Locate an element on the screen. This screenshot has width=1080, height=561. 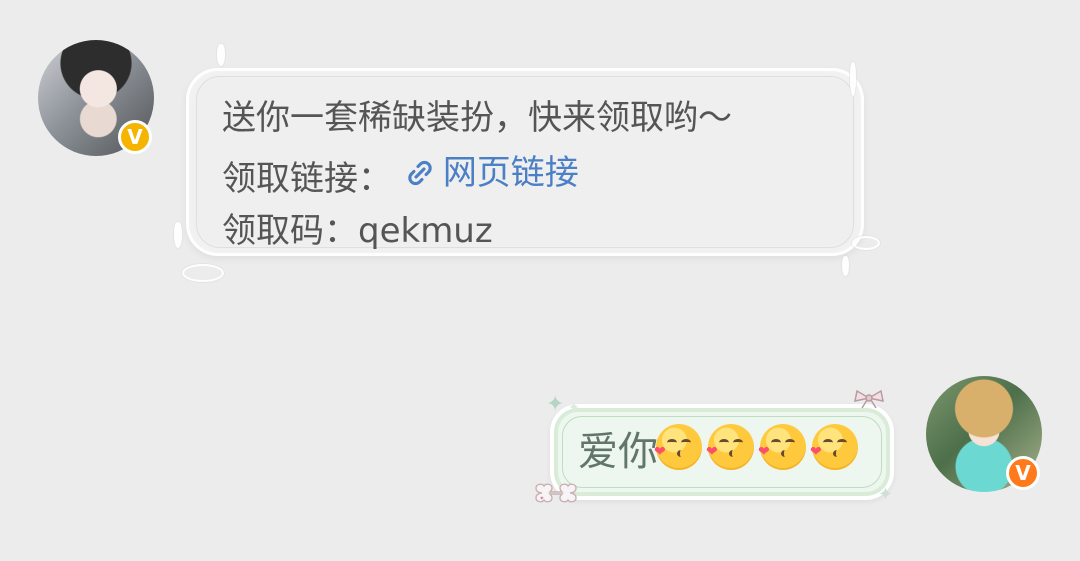
message-link-line: 领取链接： 网页链接 is located at coordinates (532, 176).